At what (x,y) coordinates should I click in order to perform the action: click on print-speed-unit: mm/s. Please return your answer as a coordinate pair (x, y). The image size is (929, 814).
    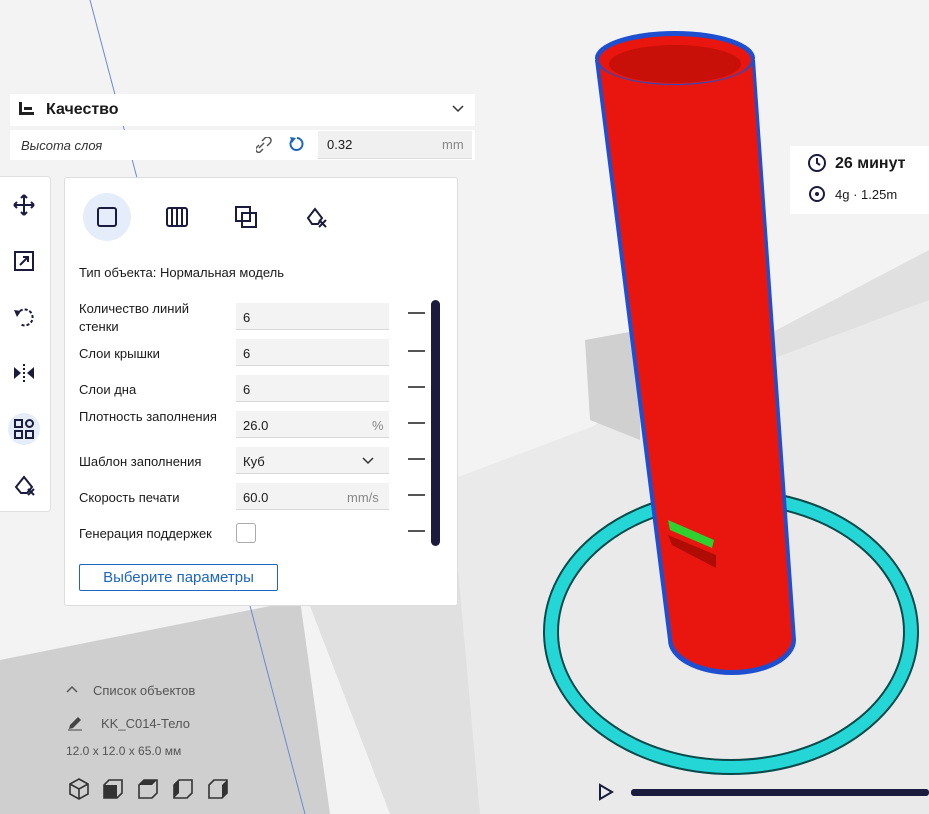
    Looking at the image, I should click on (363, 497).